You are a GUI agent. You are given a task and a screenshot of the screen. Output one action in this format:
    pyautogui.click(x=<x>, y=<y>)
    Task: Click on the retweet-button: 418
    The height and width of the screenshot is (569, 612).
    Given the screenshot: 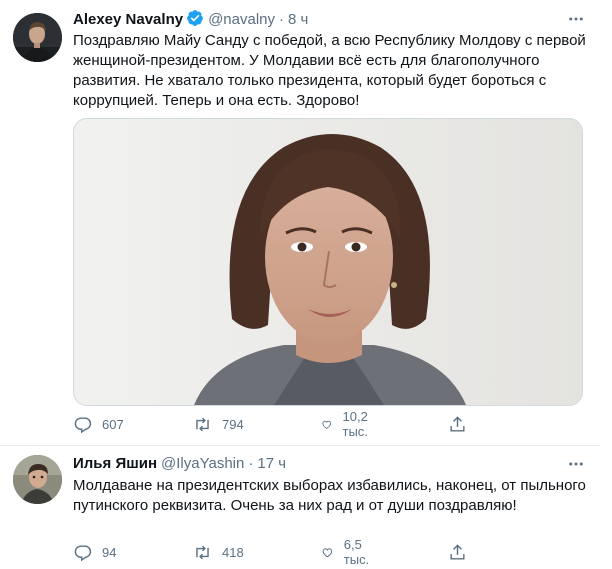 What is the action you would take?
    pyautogui.click(x=218, y=552)
    